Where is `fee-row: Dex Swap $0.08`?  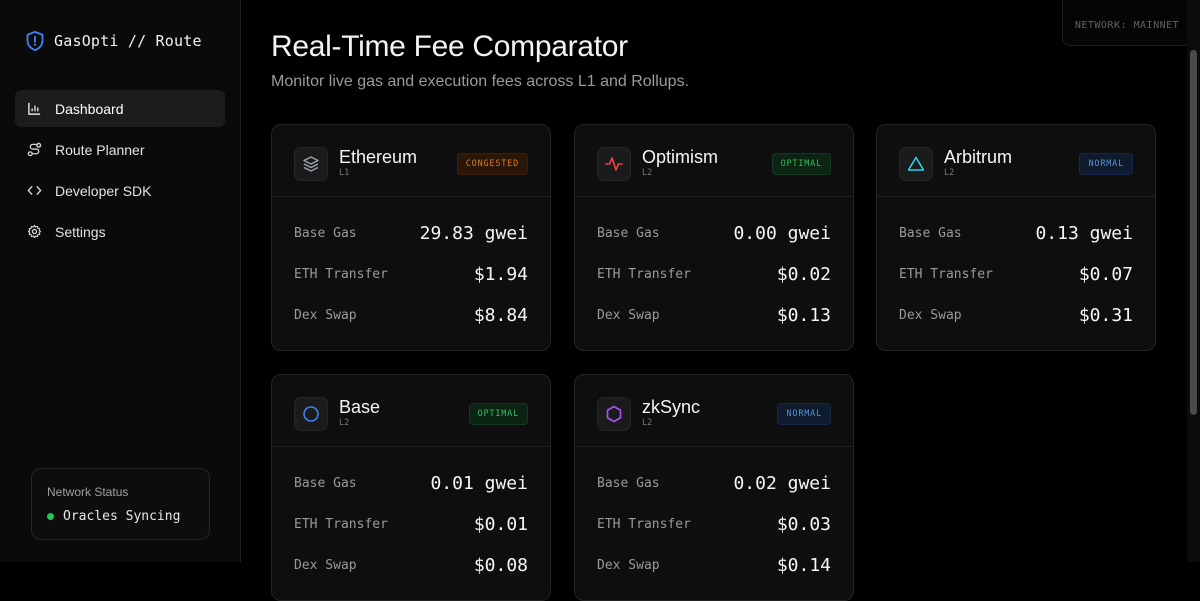 fee-row: Dex Swap $0.08 is located at coordinates (411, 565).